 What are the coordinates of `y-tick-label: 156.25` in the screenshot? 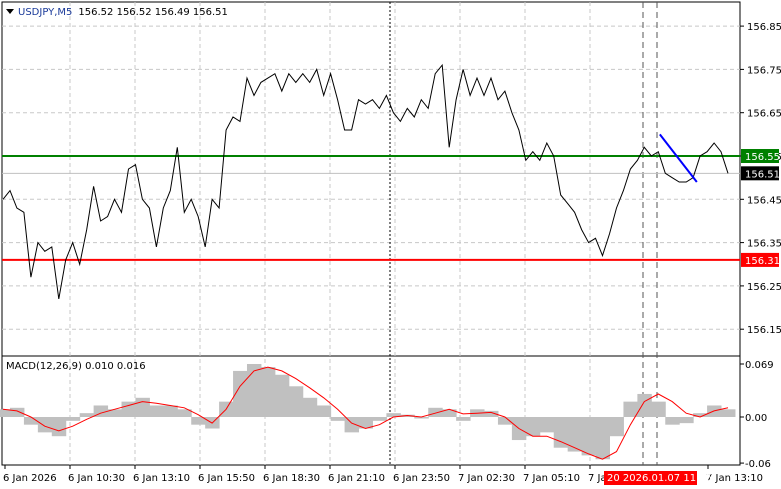 It's located at (764, 287).